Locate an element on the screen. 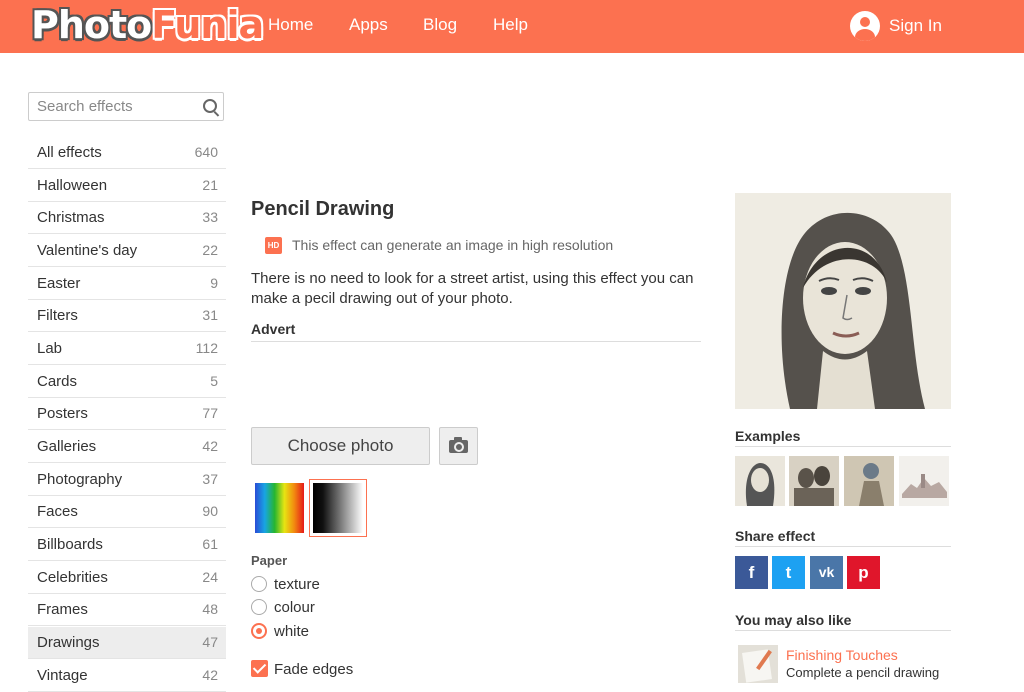 This screenshot has height=692, width=1024. color-swatch-rainbow is located at coordinates (279, 508).